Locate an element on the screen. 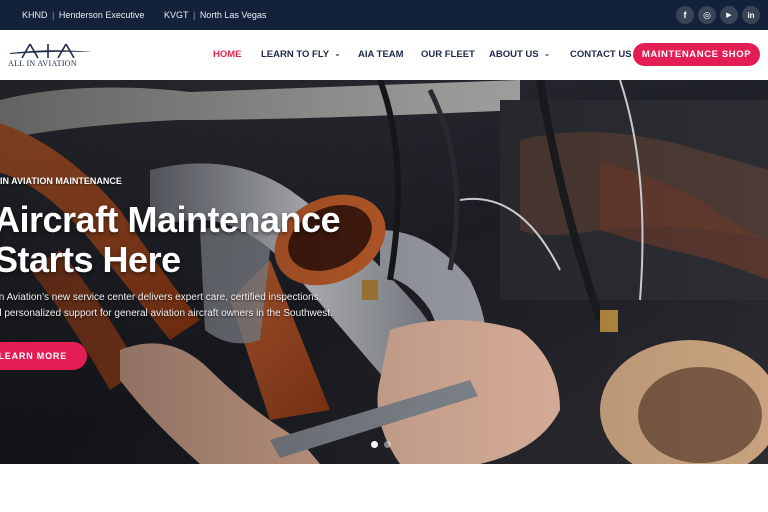 This screenshot has width=768, height=512. nav-home: HOME is located at coordinates (227, 54).